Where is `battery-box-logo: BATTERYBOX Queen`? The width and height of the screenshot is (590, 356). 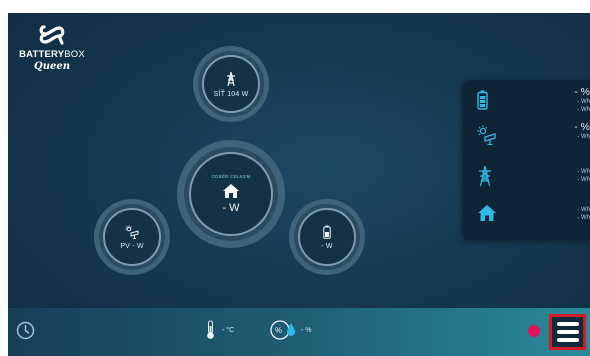
battery-box-logo: BATTERYBOX Queen is located at coordinates (52, 47).